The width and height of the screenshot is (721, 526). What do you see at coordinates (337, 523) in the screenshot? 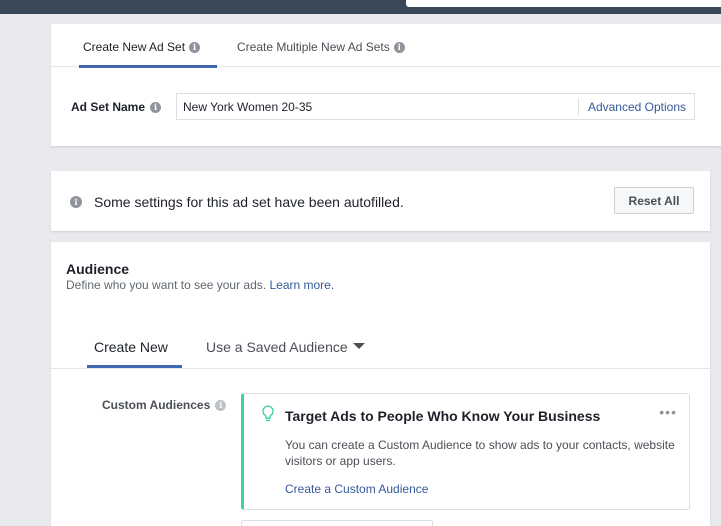
I see `custom-audience-dropdown` at bounding box center [337, 523].